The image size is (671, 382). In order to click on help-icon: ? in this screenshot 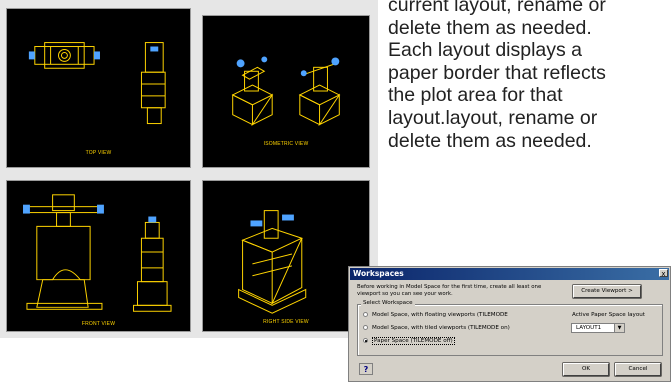, I will do `click(366, 369)`.